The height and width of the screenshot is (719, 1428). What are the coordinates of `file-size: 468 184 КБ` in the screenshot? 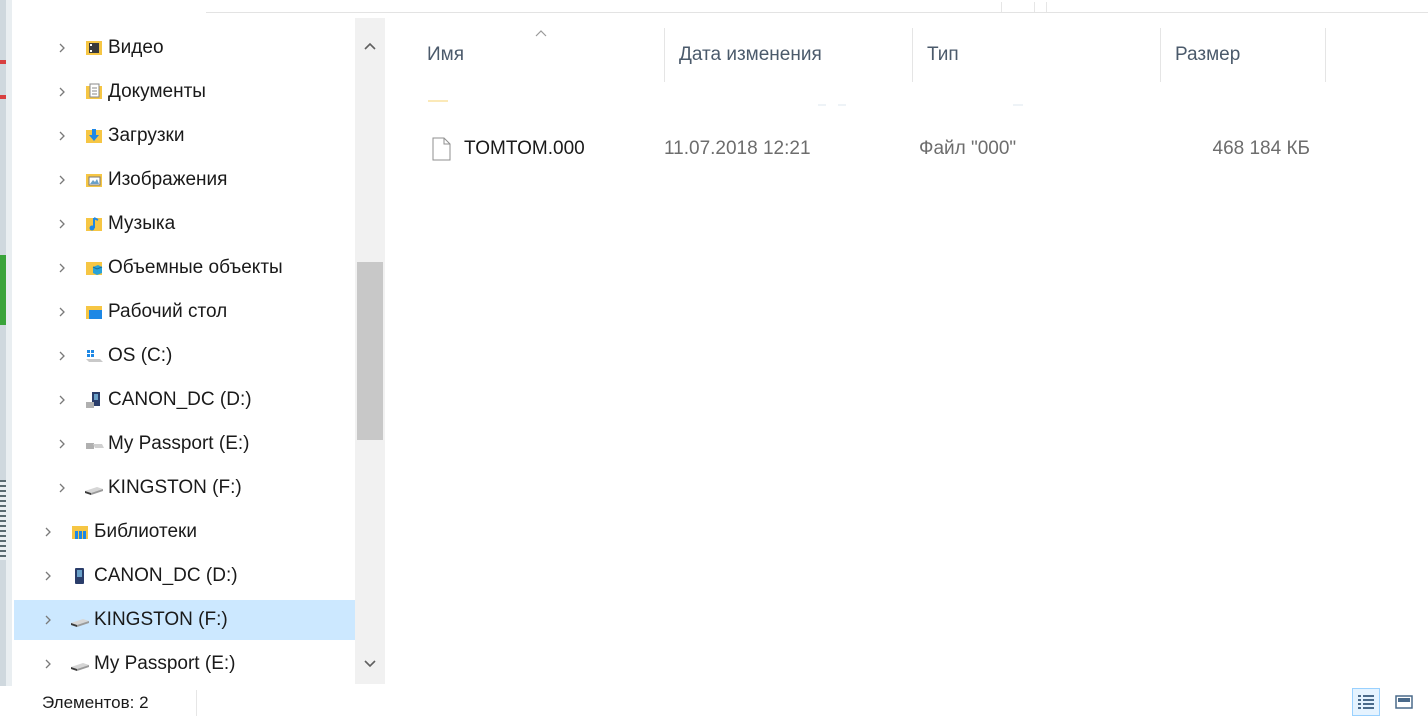 It's located at (1261, 148).